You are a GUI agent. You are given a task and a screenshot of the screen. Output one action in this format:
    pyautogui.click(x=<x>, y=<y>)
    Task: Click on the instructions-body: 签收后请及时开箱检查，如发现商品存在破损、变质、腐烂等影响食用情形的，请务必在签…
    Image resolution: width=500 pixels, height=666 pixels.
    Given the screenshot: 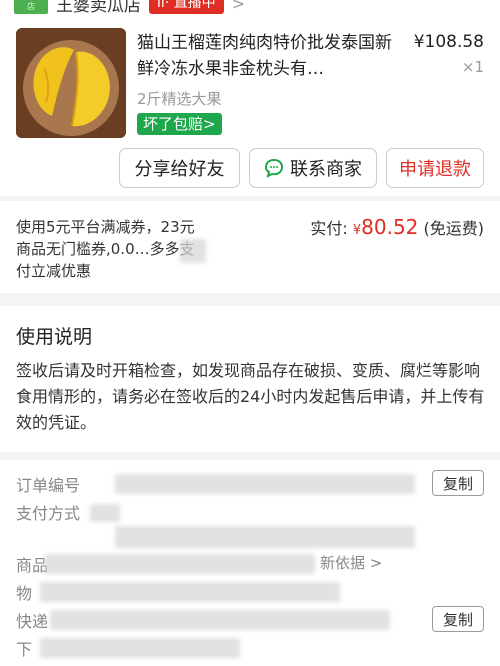 What is the action you would take?
    pyautogui.click(x=250, y=396)
    